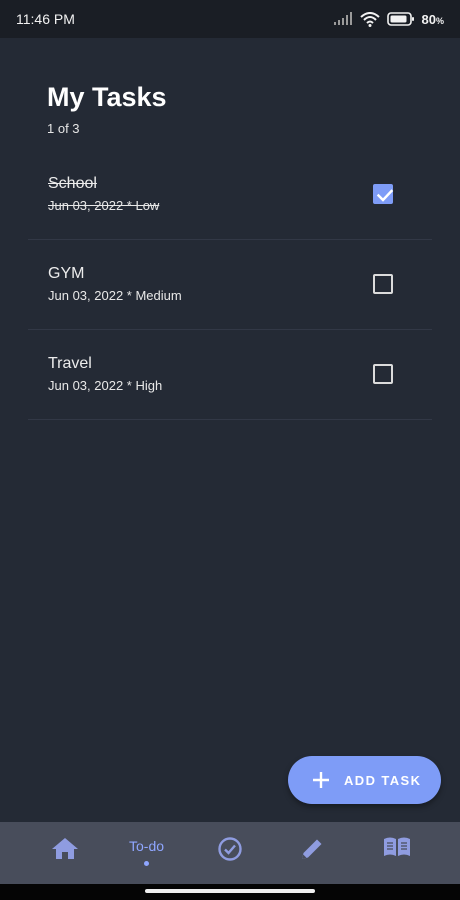  I want to click on status-bar: 11:46 PM 80%, so click(230, 19).